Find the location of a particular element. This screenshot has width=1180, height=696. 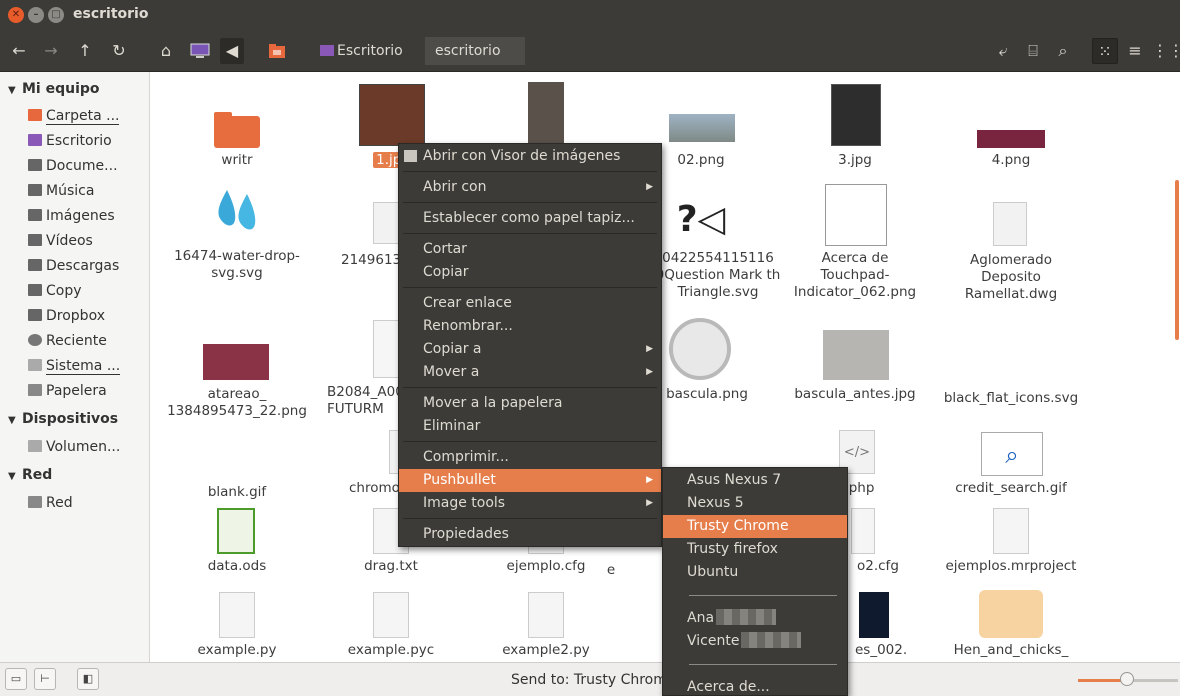

search-thumb: ⌕ is located at coordinates (1012, 454).